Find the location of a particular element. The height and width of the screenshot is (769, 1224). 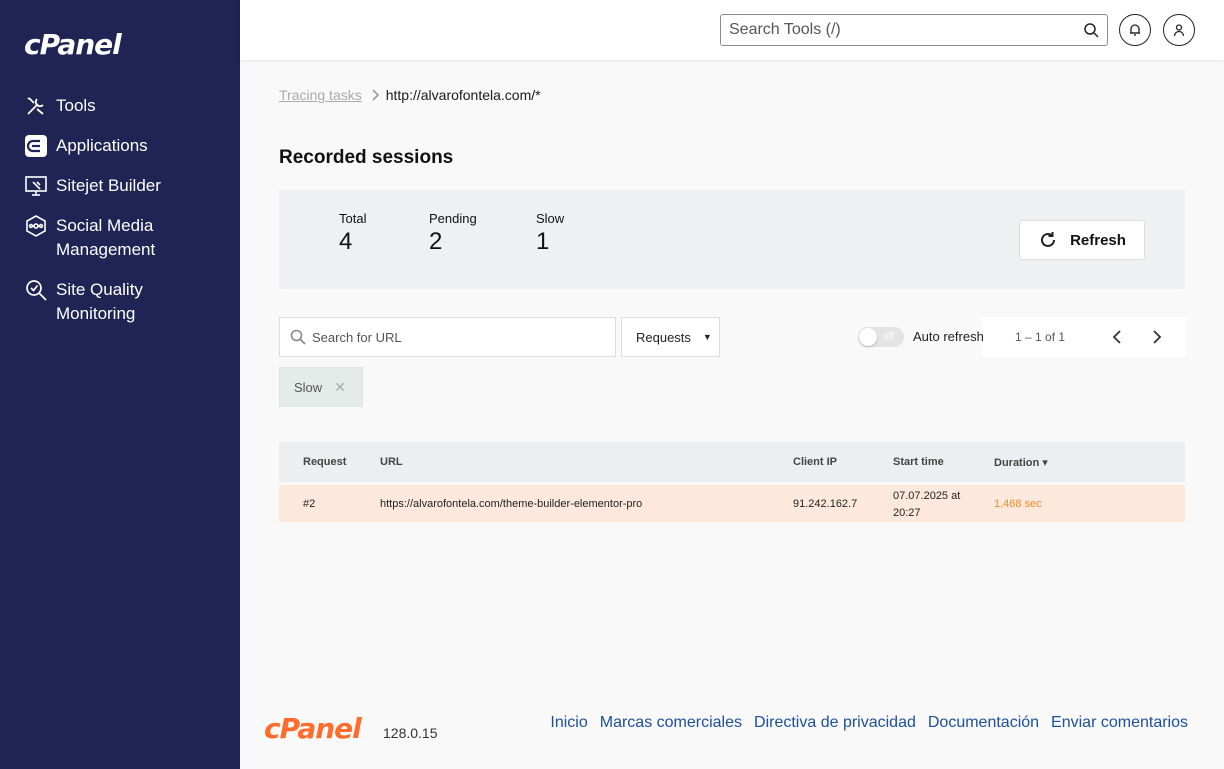

footer-link-documentacion: Documentación is located at coordinates (983, 723).